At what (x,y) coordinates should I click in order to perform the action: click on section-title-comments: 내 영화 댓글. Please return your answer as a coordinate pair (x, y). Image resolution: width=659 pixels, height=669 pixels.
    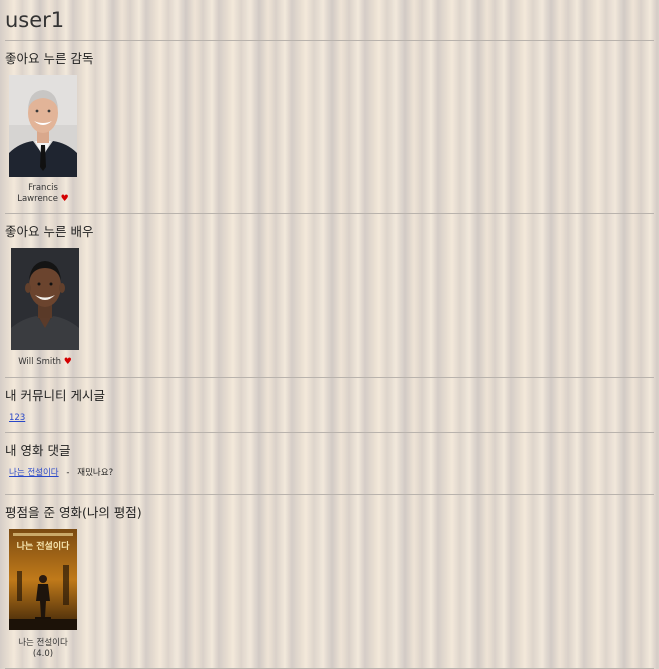
    Looking at the image, I should click on (38, 450).